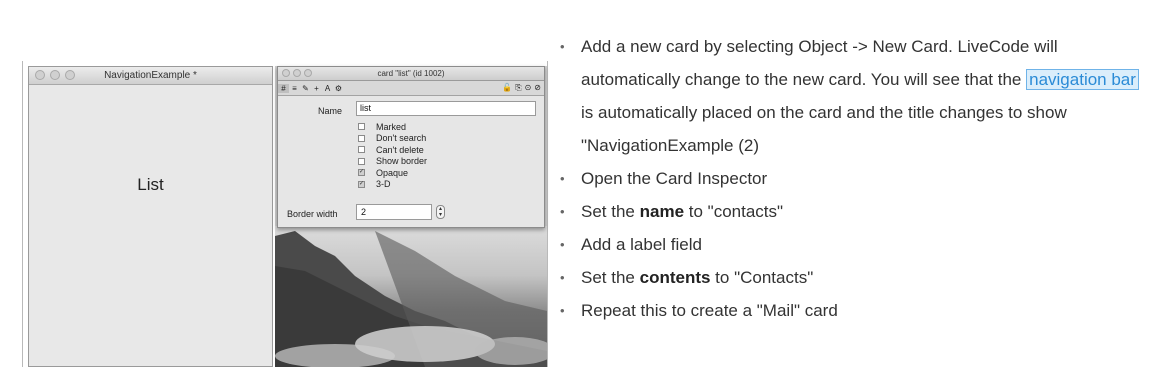 The image size is (1154, 367). I want to click on list-item: • Repeat this to create a "Mail" card, so click(857, 310).